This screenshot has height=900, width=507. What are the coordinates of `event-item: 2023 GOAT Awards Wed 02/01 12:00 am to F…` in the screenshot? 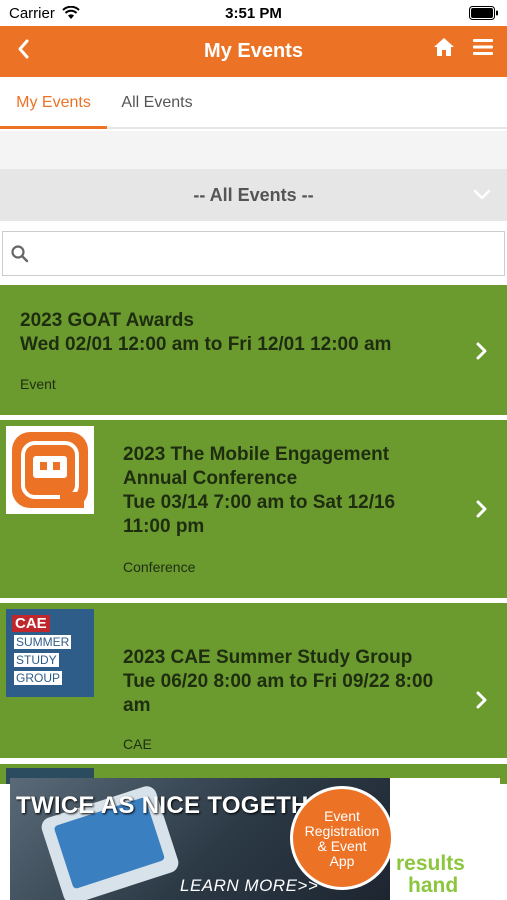 It's located at (253, 350).